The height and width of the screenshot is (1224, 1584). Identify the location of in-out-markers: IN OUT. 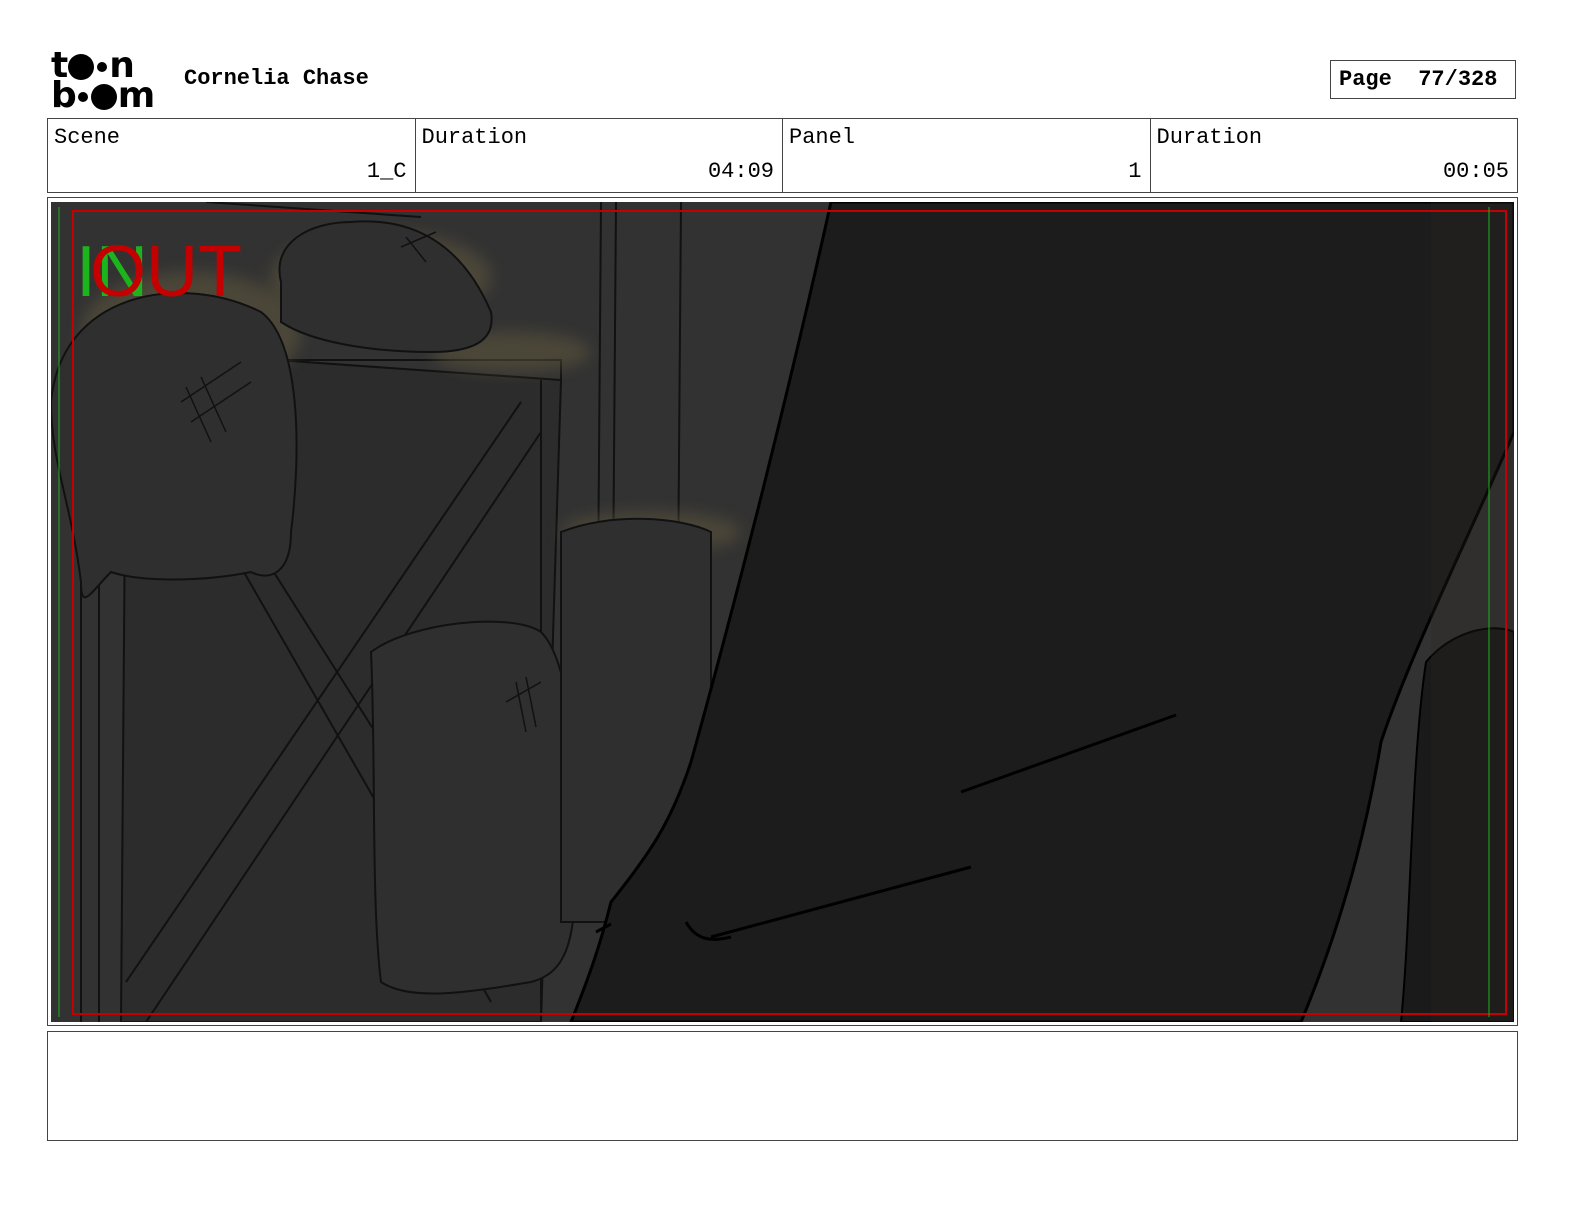
(159, 352).